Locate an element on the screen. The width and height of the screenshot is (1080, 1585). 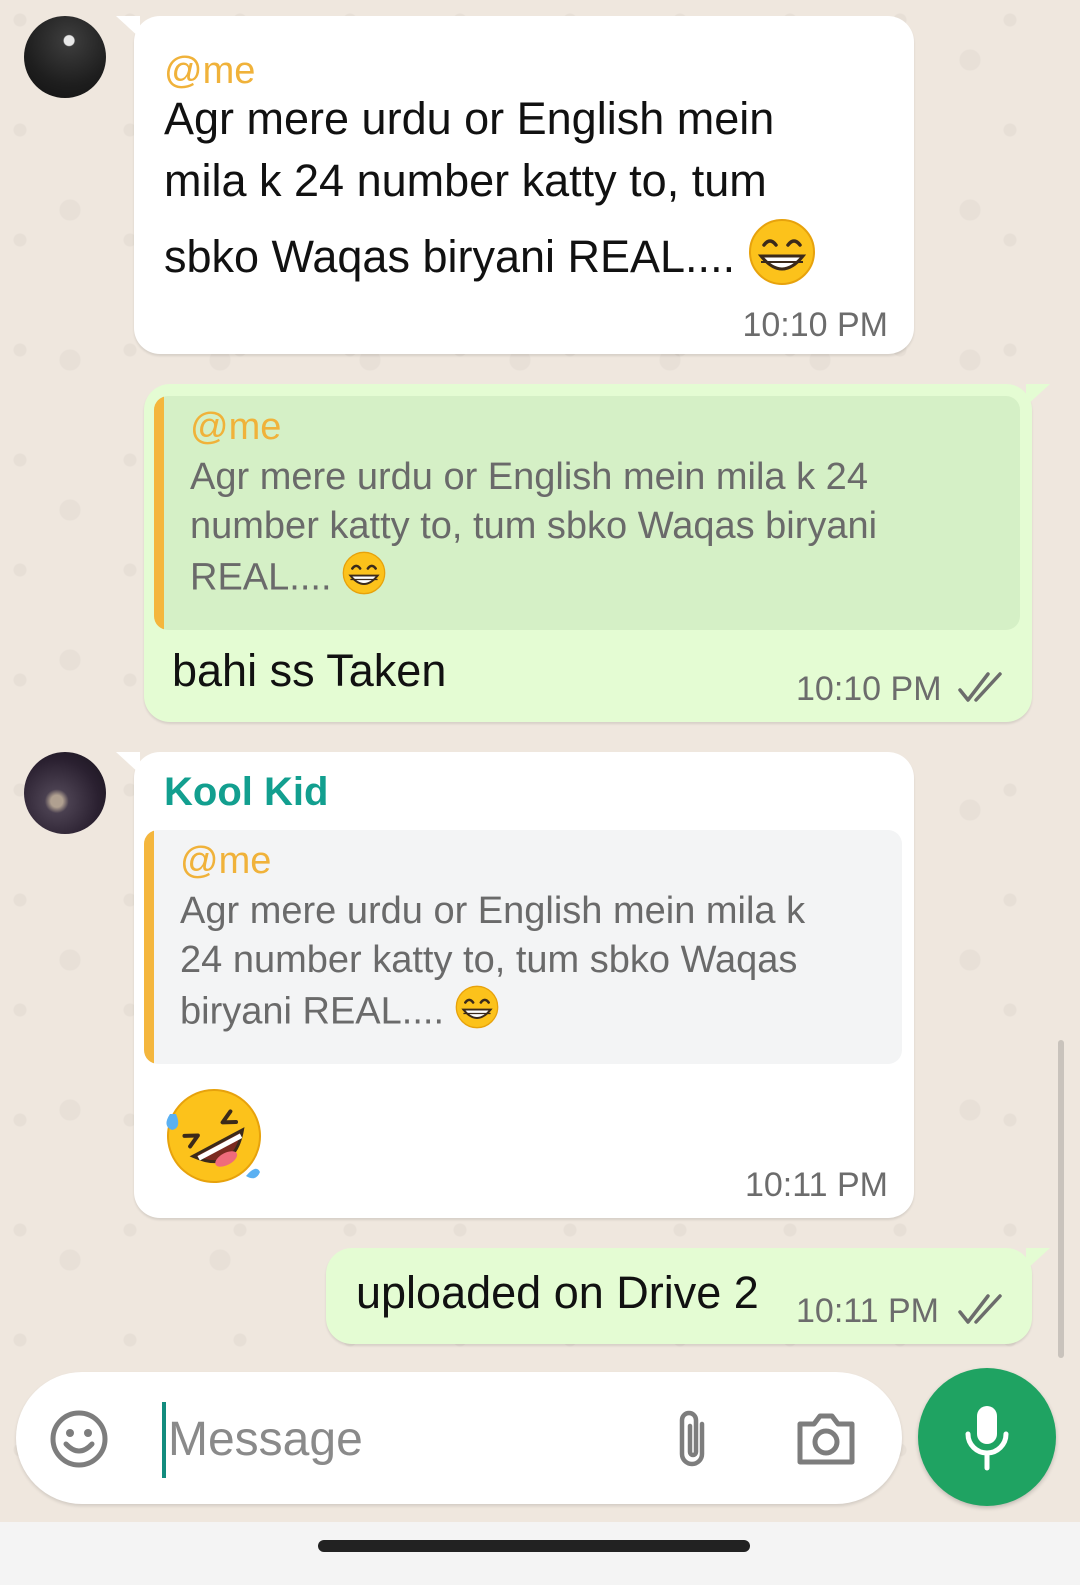
home-gesture-handle is located at coordinates (534, 1546).